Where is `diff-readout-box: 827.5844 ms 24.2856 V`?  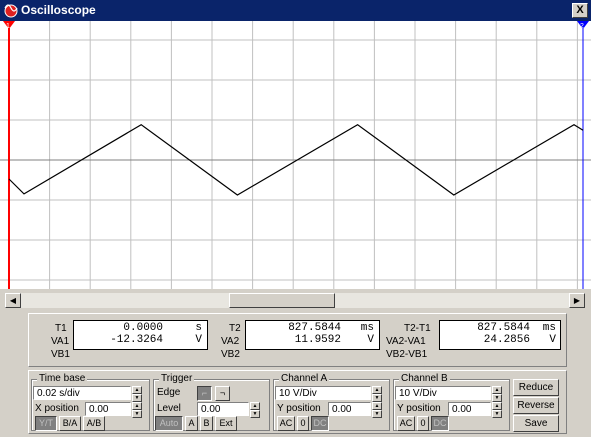 diff-readout-box: 827.5844 ms 24.2856 V is located at coordinates (500, 335).